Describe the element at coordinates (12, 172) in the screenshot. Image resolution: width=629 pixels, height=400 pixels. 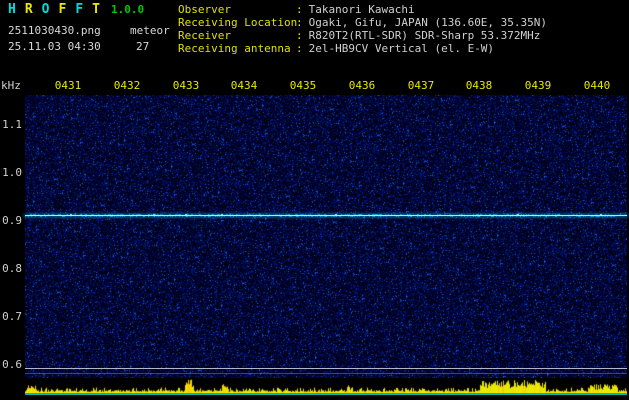
I see `freq-tick-label: 1.0` at that location.